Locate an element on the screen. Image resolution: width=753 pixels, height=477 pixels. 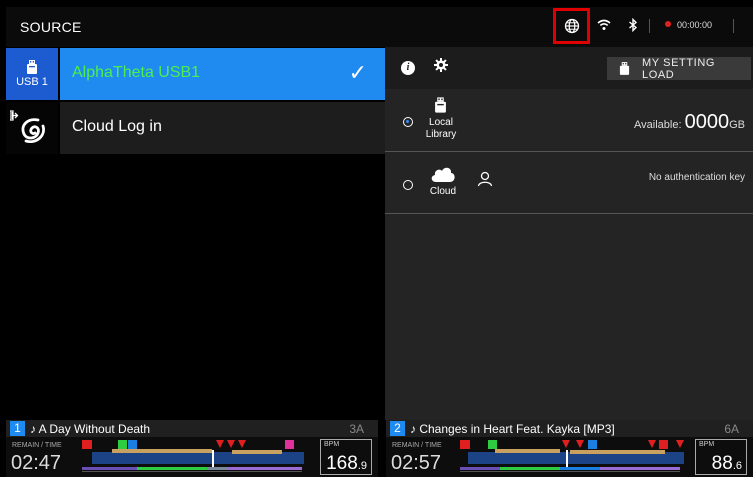
bpm-decimal: .6 is located at coordinates (737, 466).